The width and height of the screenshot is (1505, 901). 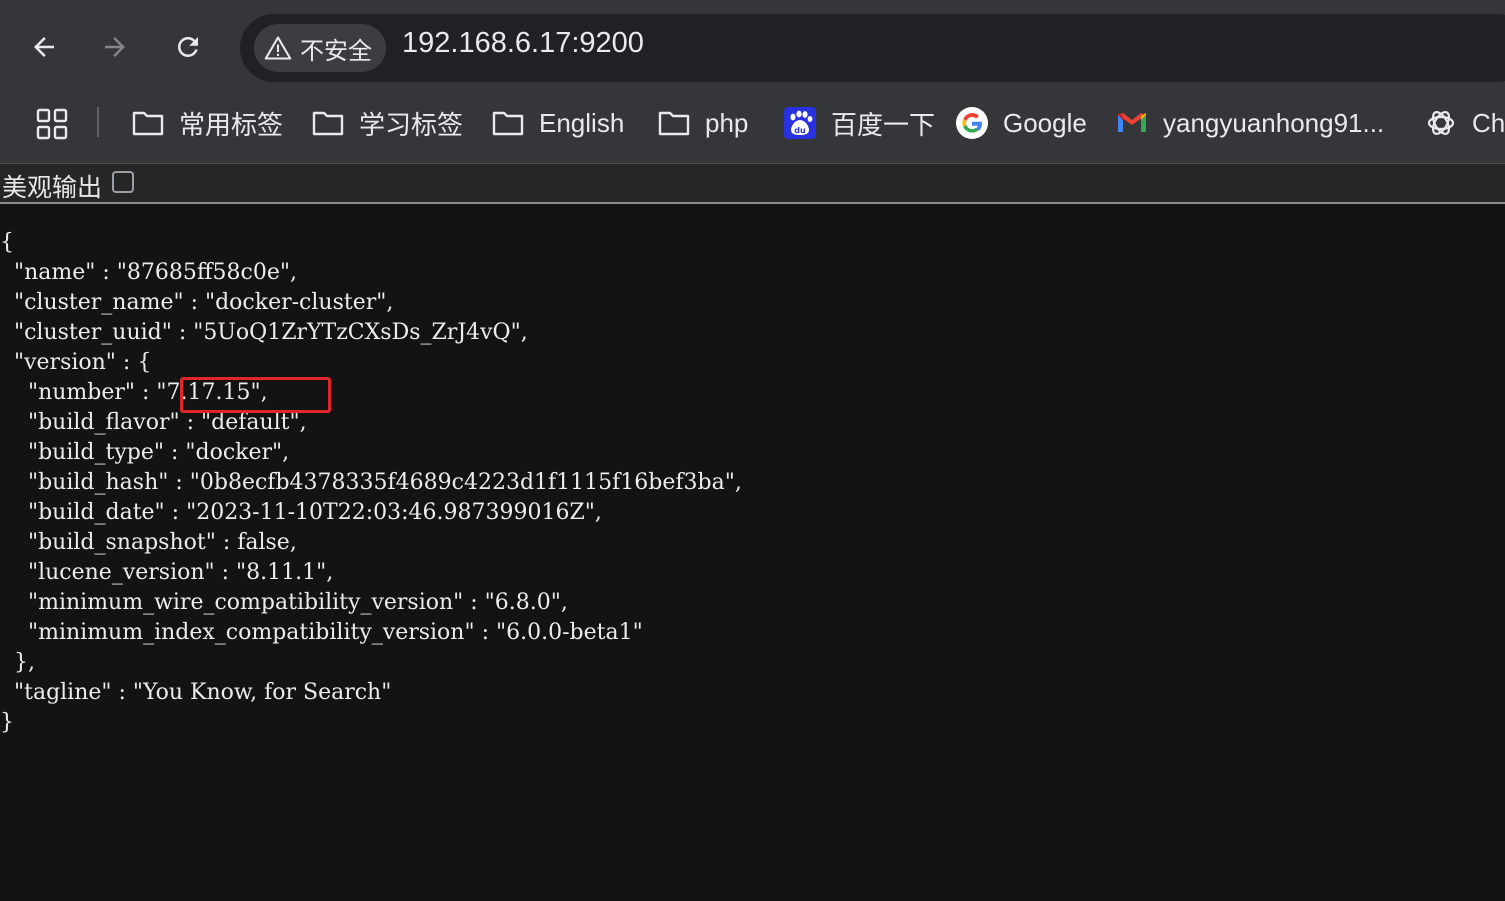 What do you see at coordinates (153, 422) in the screenshot?
I see `json-line: "build_flavor" : "default",` at bounding box center [153, 422].